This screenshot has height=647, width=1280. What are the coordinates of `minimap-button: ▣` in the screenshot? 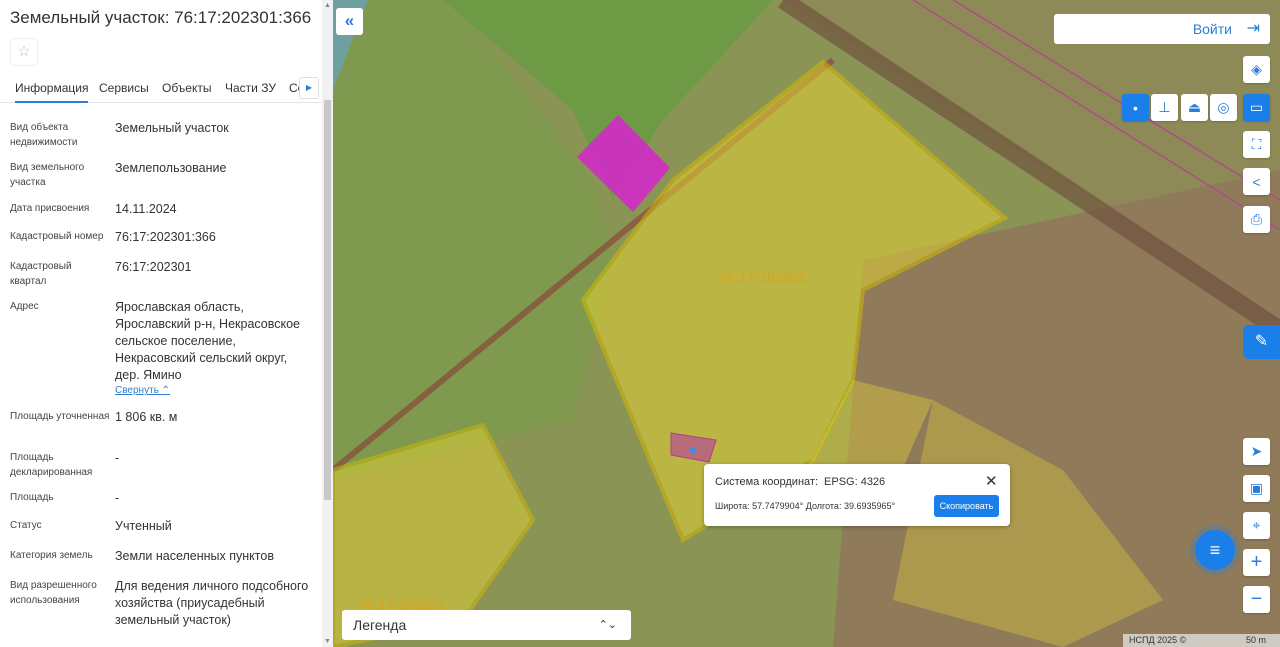 It's located at (1256, 488).